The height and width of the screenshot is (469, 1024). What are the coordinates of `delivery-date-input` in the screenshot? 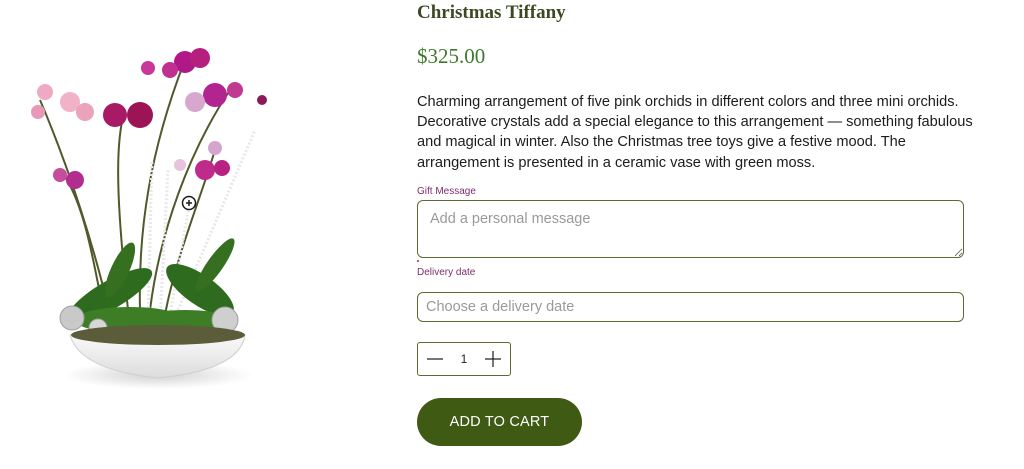 It's located at (690, 307).